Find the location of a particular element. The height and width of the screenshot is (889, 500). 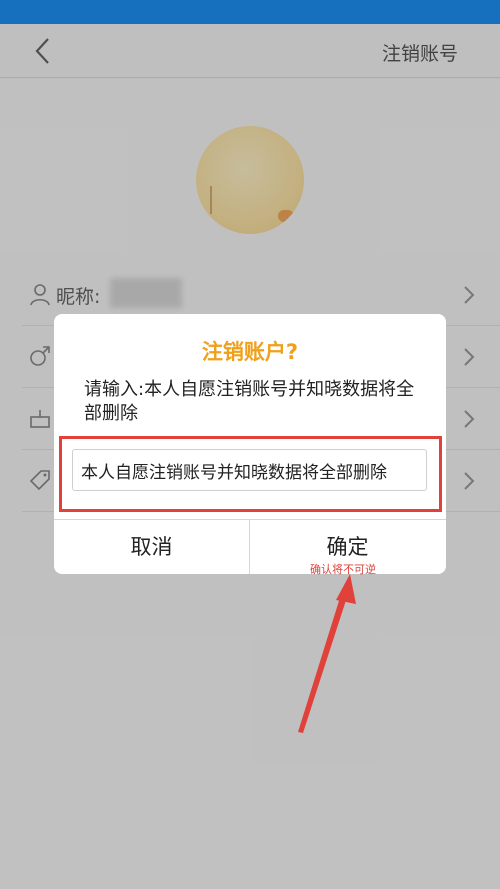

annotation-label: 确认将不可逆 is located at coordinates (343, 569).